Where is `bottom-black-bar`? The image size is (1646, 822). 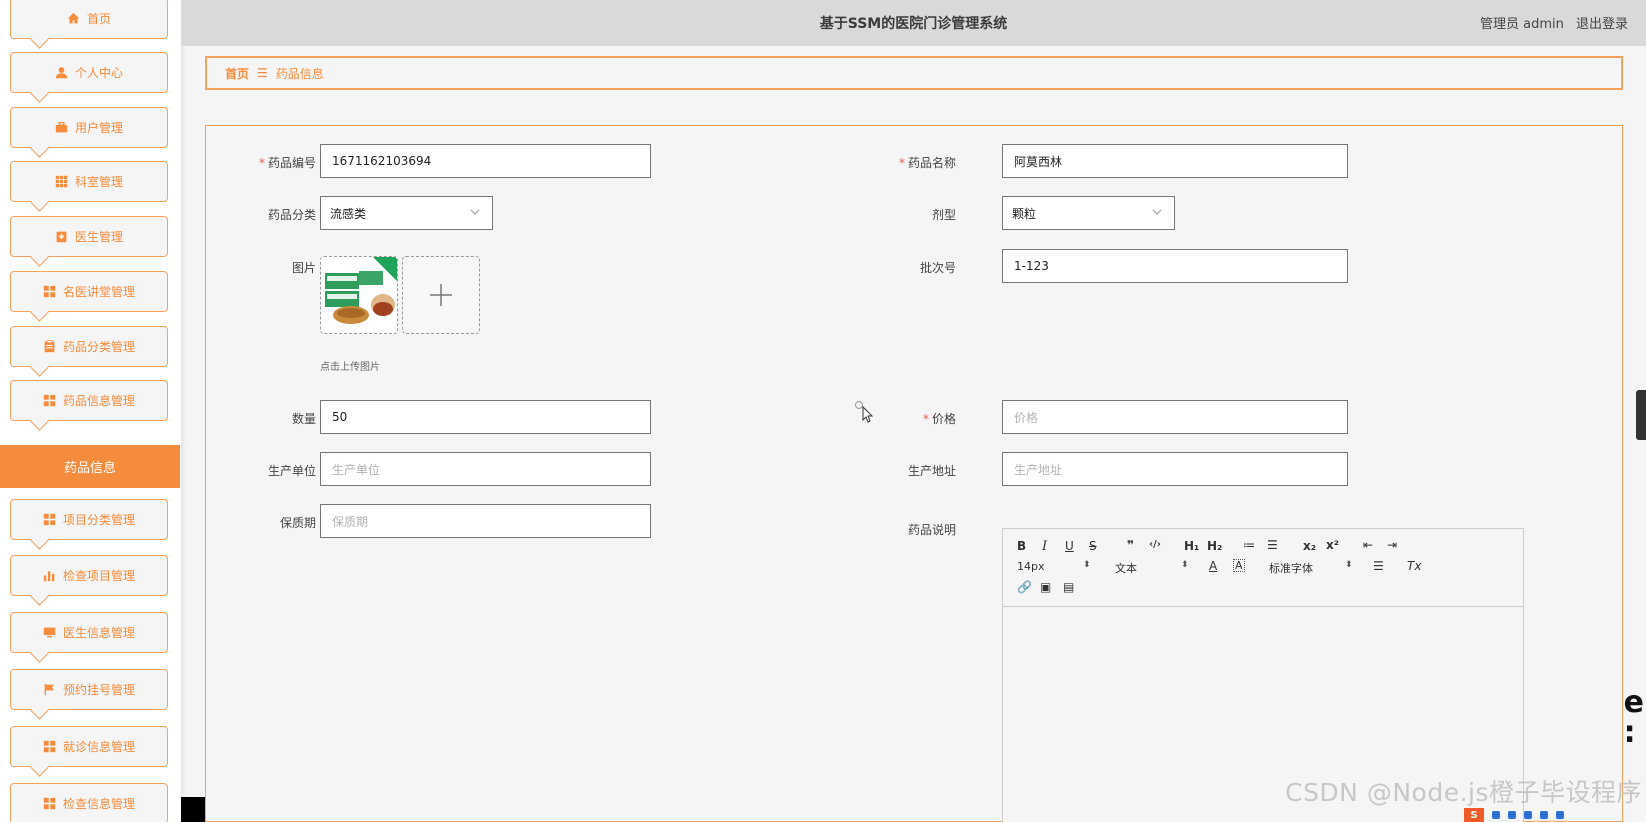 bottom-black-bar is located at coordinates (193, 809).